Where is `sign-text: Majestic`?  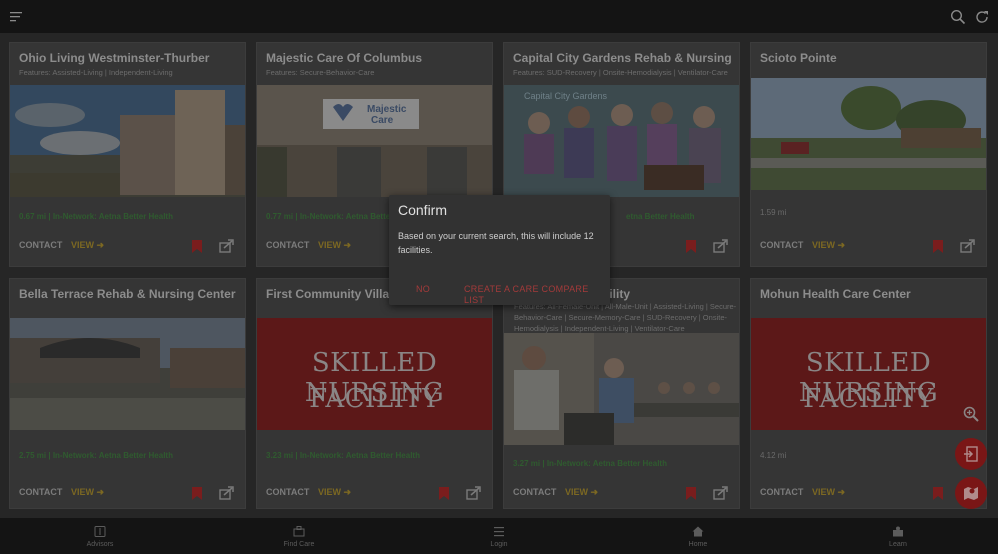 sign-text: Majestic is located at coordinates (387, 109).